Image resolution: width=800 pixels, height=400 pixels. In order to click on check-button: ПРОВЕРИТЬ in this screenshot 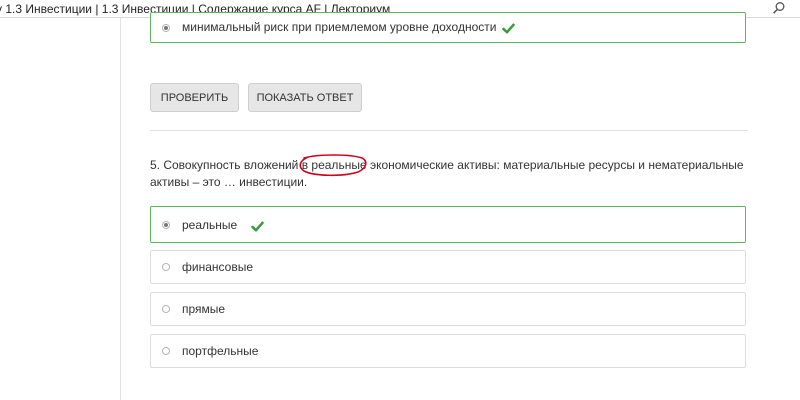, I will do `click(194, 97)`.